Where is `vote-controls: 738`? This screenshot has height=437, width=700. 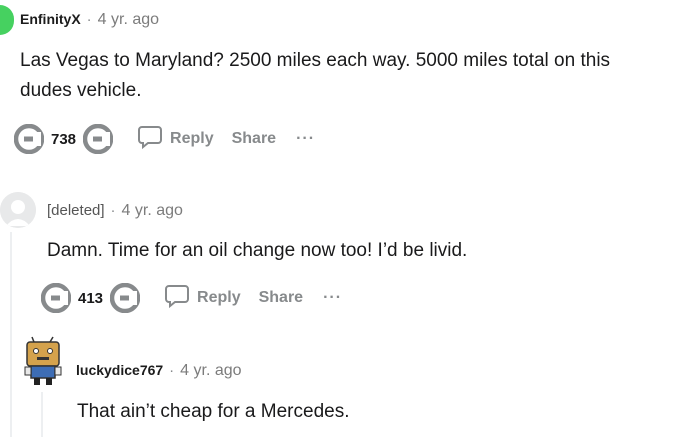
vote-controls: 738 is located at coordinates (64, 139).